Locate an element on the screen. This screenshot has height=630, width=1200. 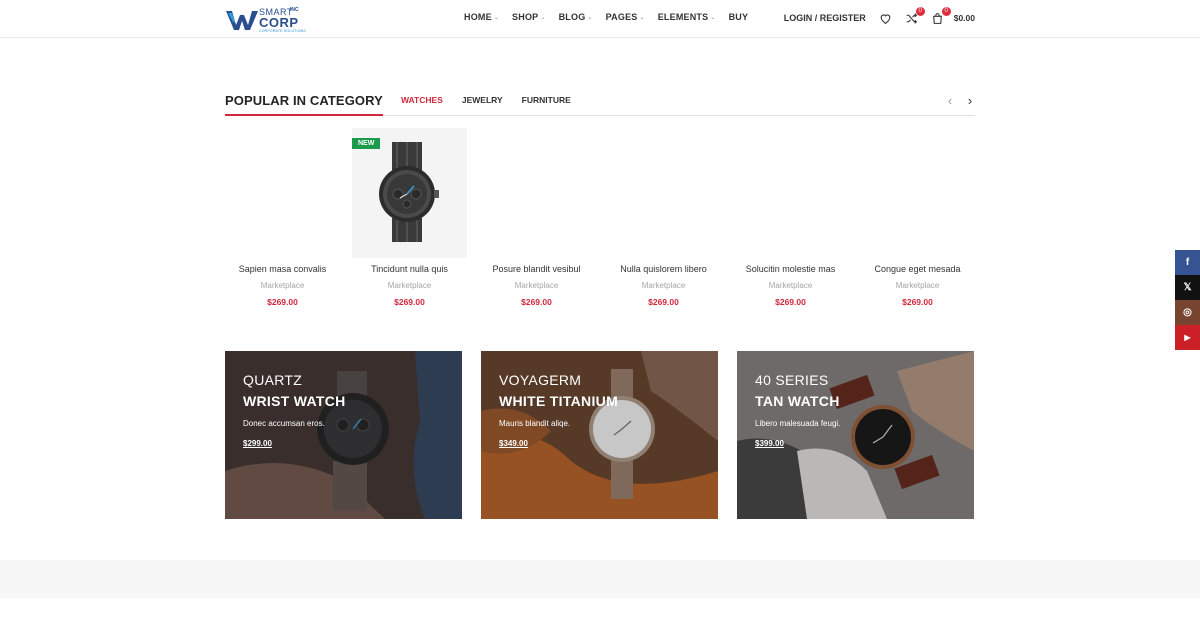
chevron-left-icon: ‹ is located at coordinates (950, 101).